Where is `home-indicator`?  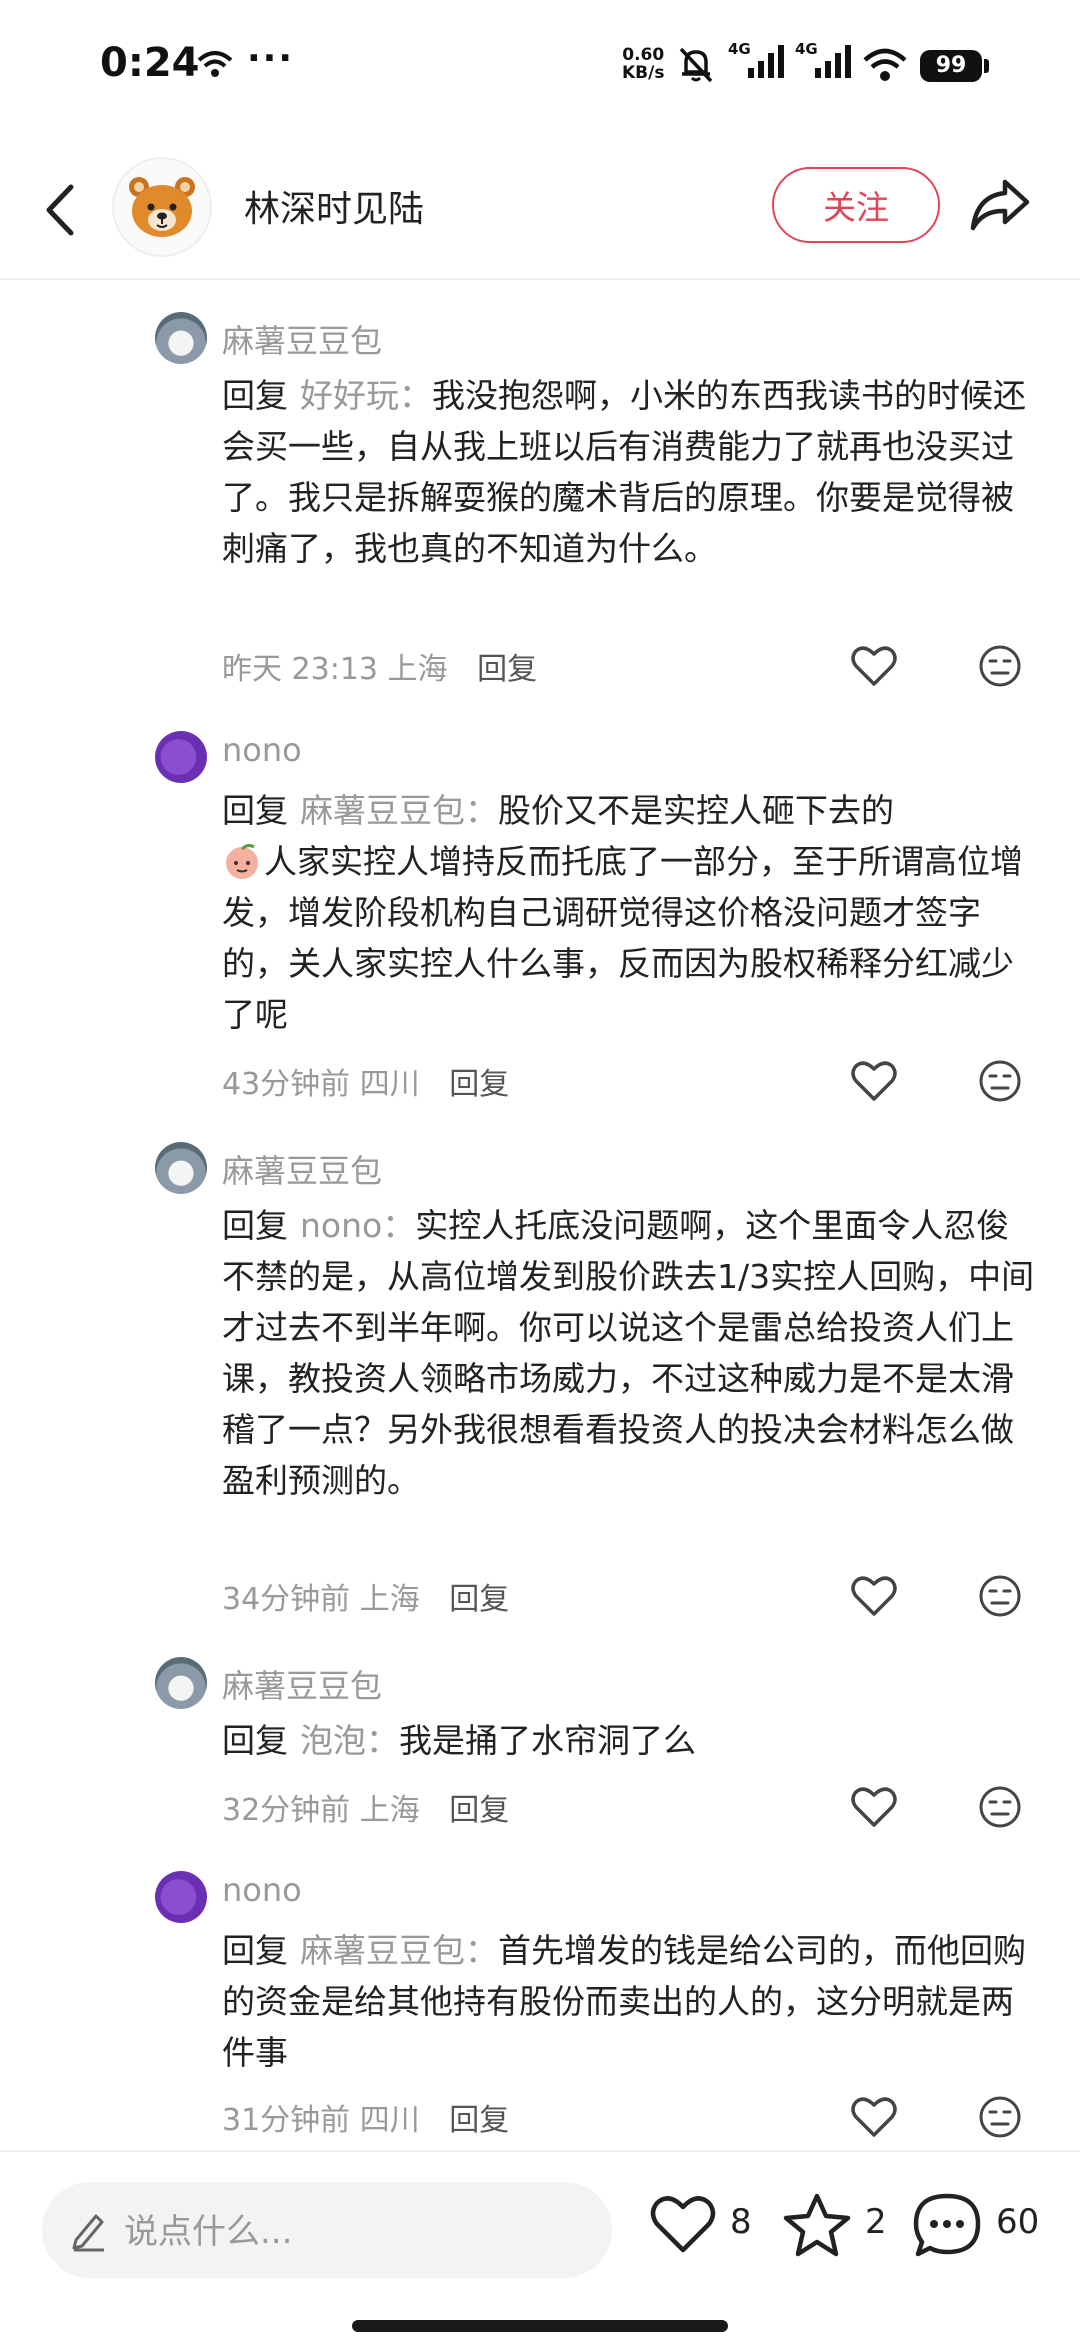 home-indicator is located at coordinates (540, 2326).